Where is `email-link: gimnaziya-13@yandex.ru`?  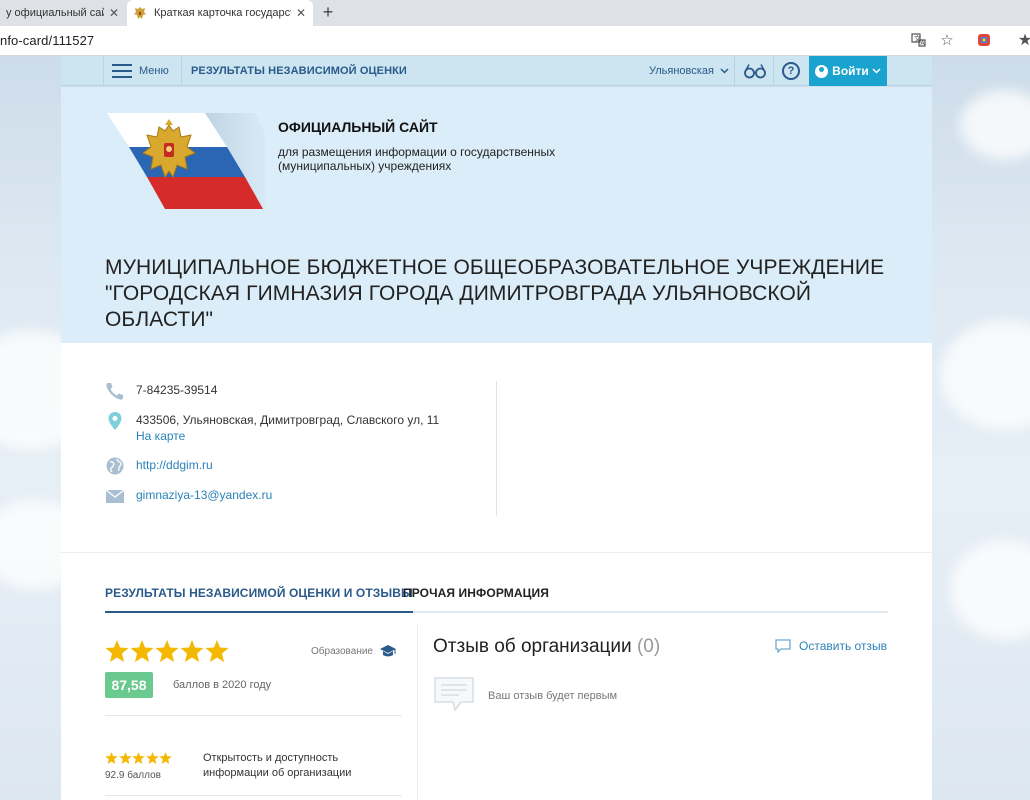 email-link: gimnaziya-13@yandex.ru is located at coordinates (204, 494).